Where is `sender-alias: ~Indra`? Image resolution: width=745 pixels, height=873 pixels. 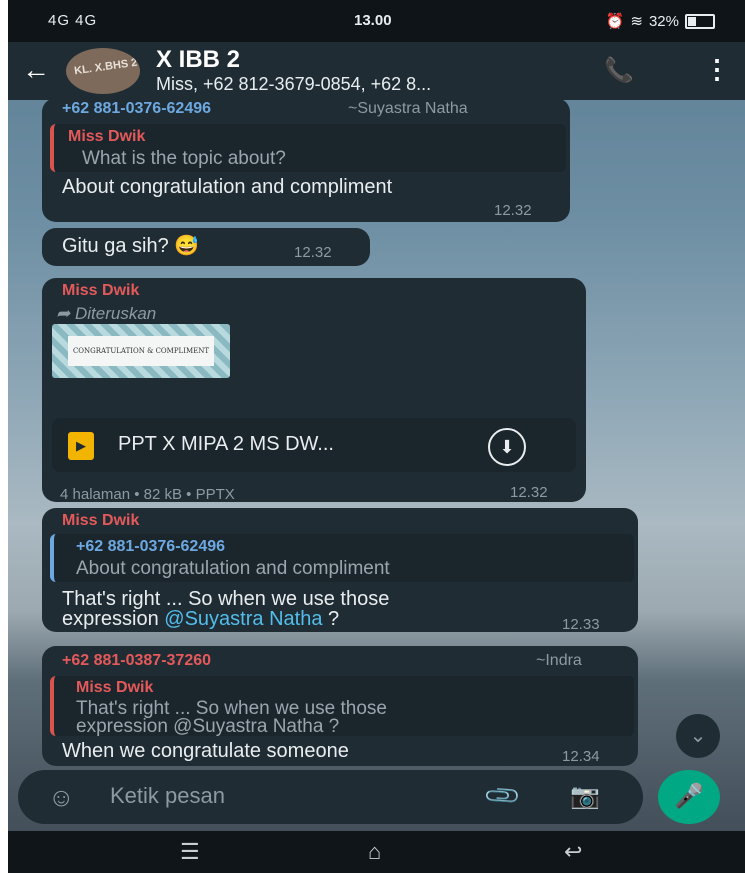
sender-alias: ~Indra is located at coordinates (559, 660).